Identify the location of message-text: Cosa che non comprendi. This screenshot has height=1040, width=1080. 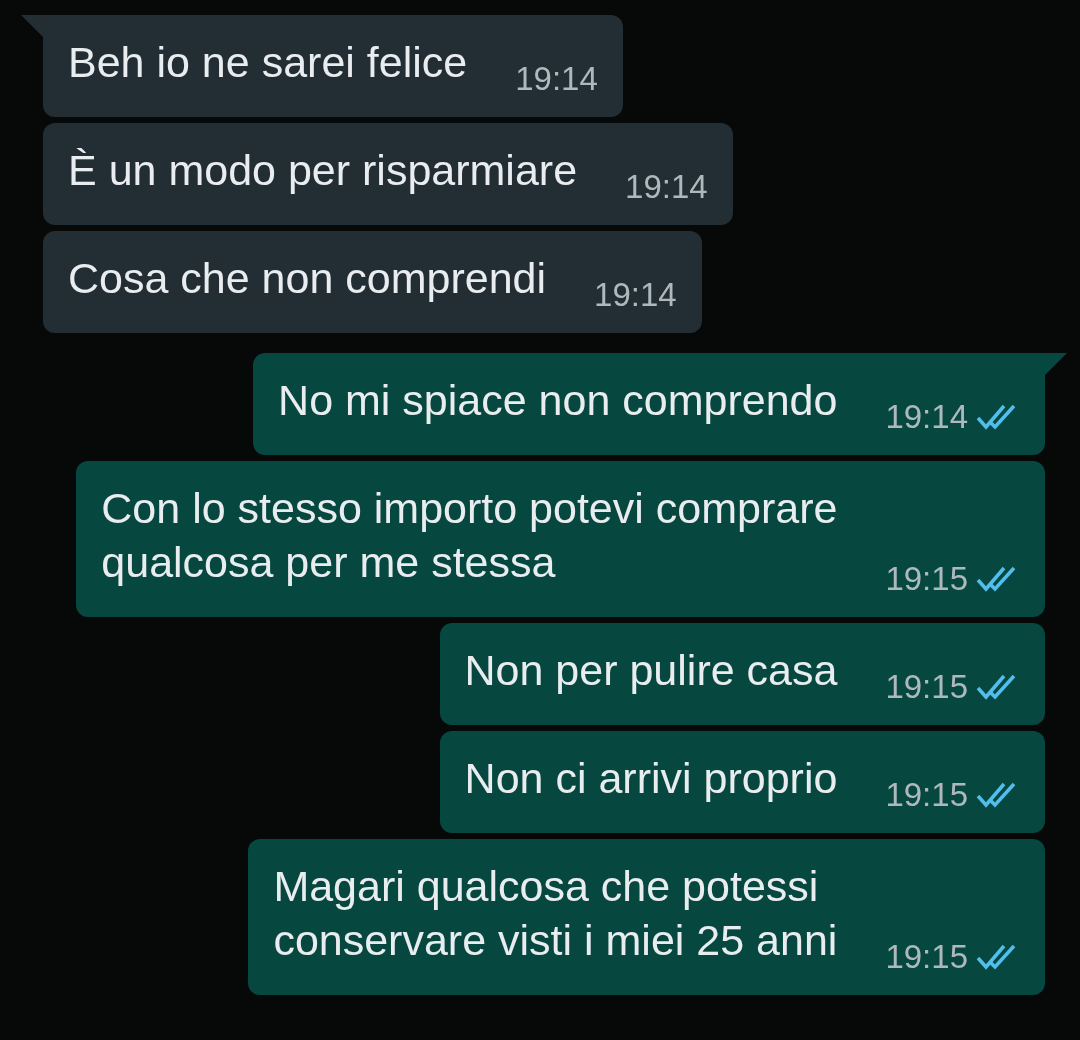
(307, 278).